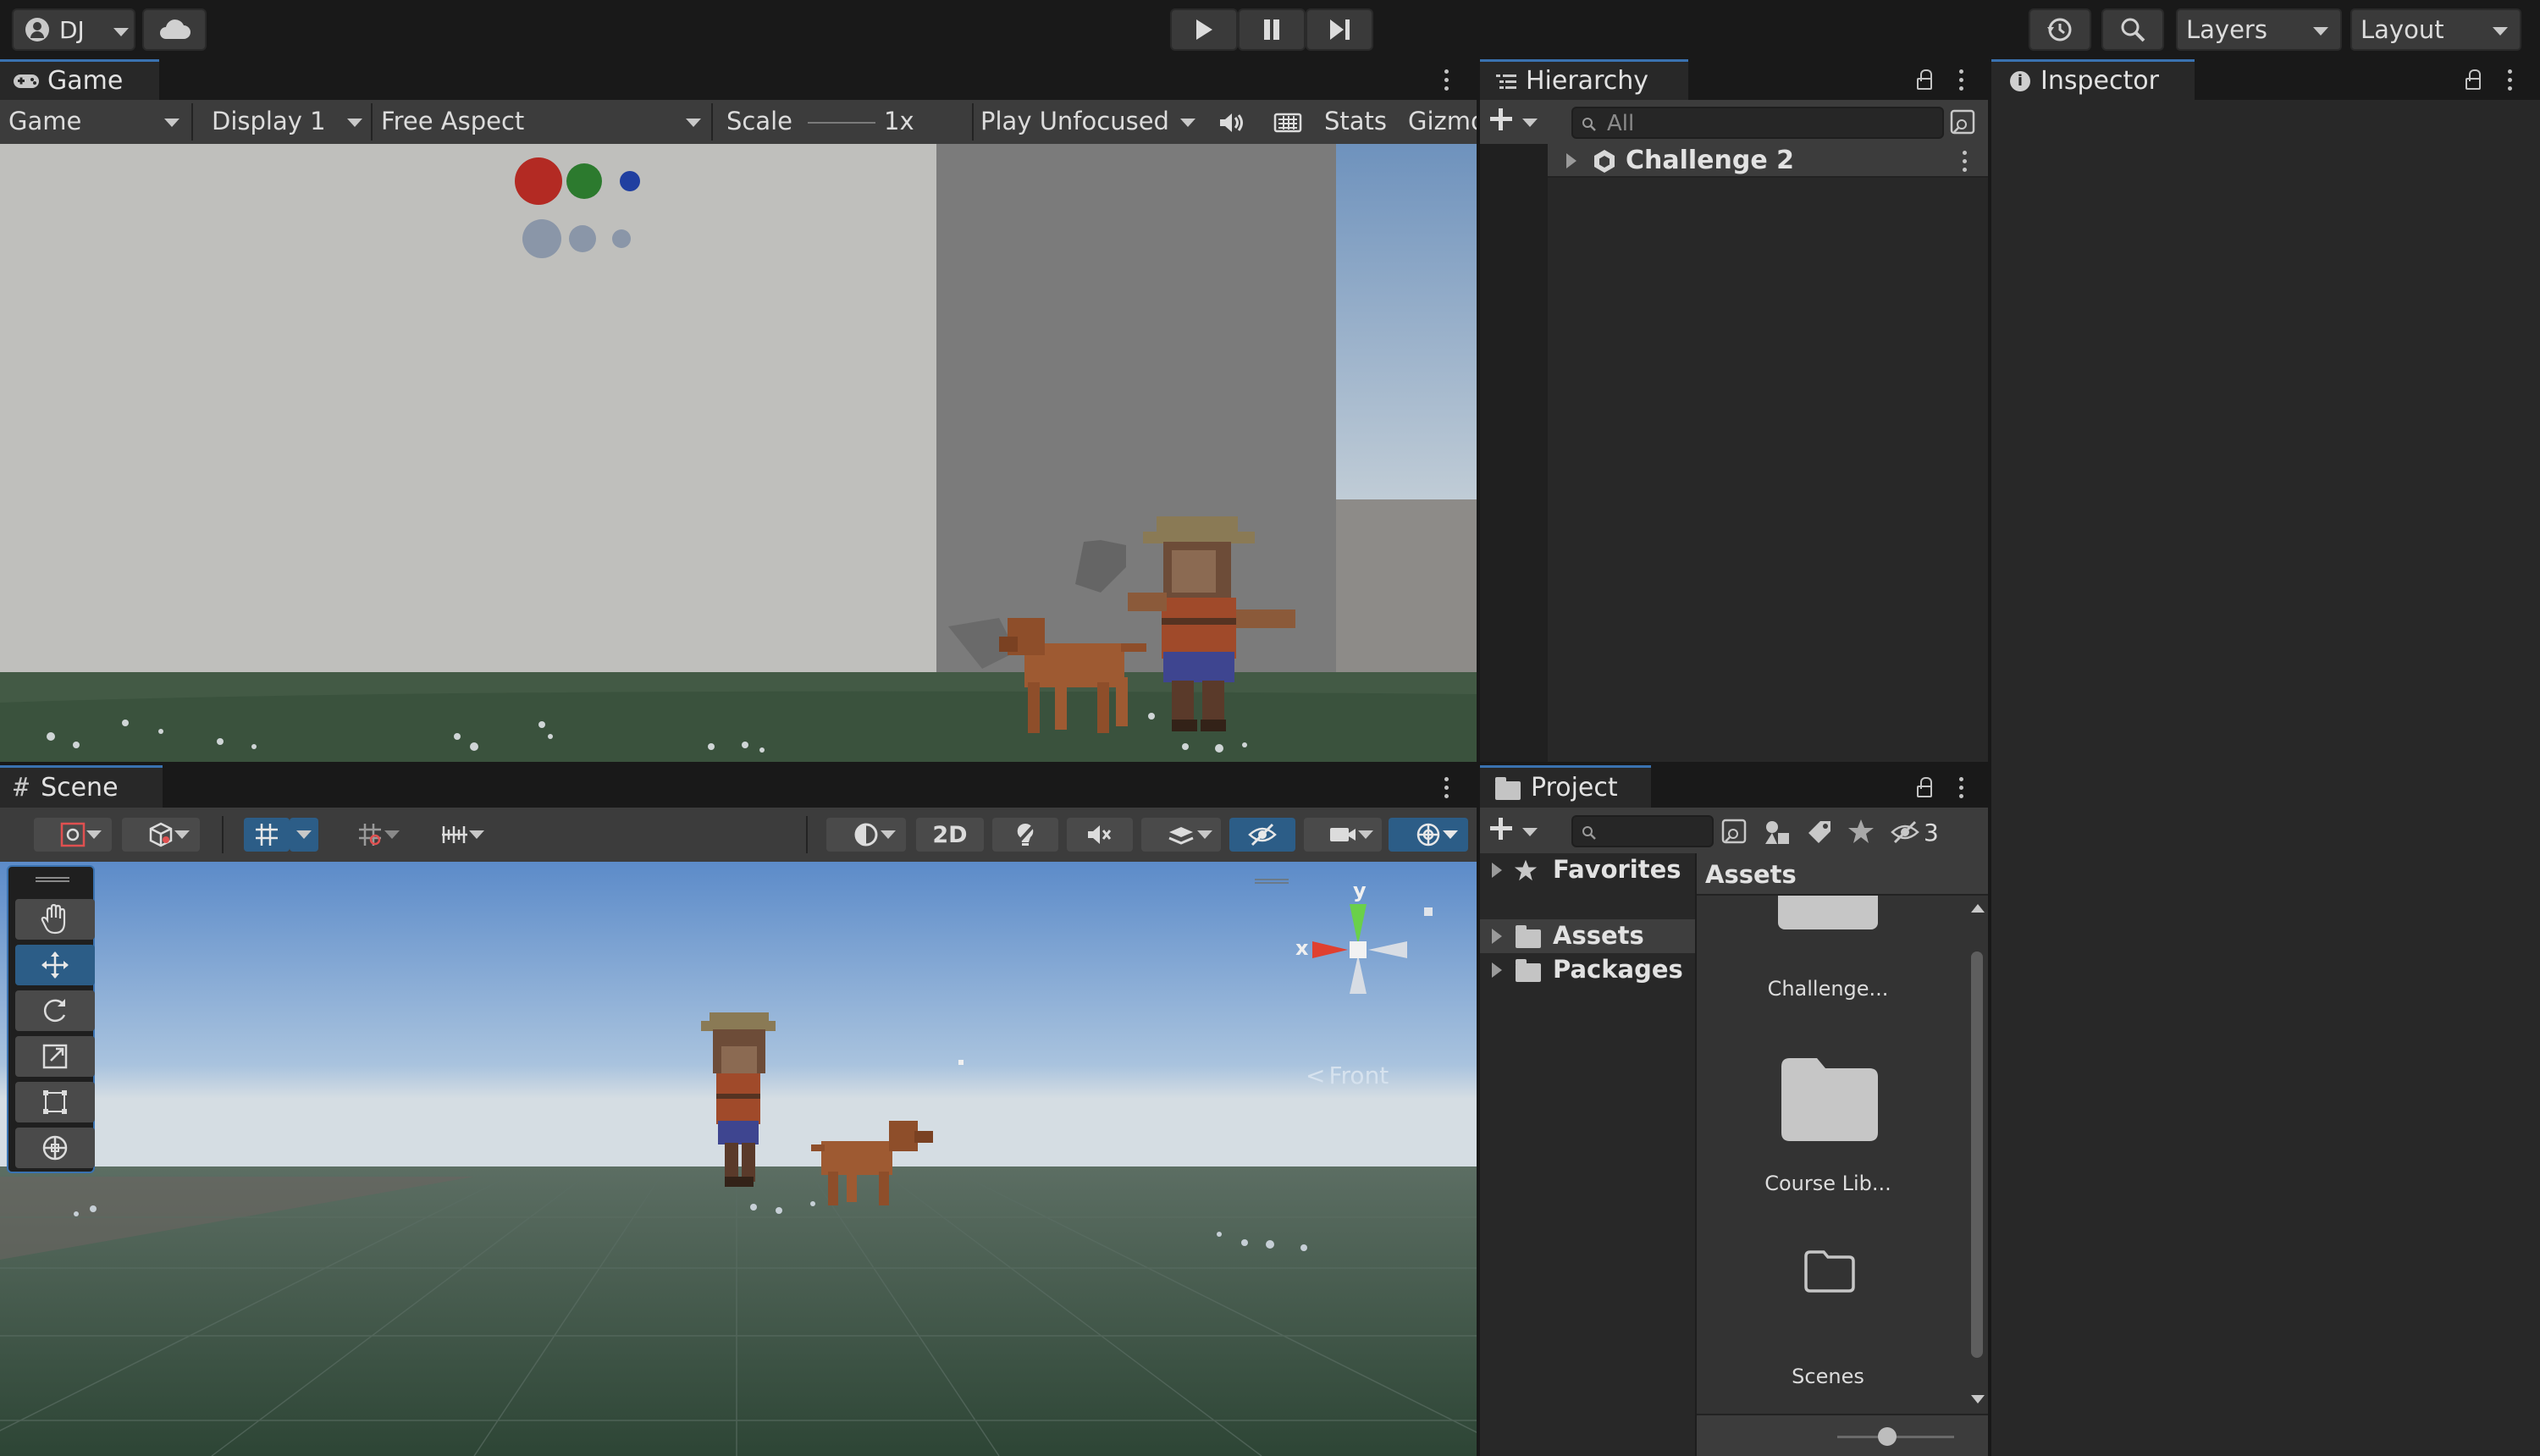 This screenshot has height=1456, width=2540. I want to click on increment-snap-dropdown, so click(455, 835).